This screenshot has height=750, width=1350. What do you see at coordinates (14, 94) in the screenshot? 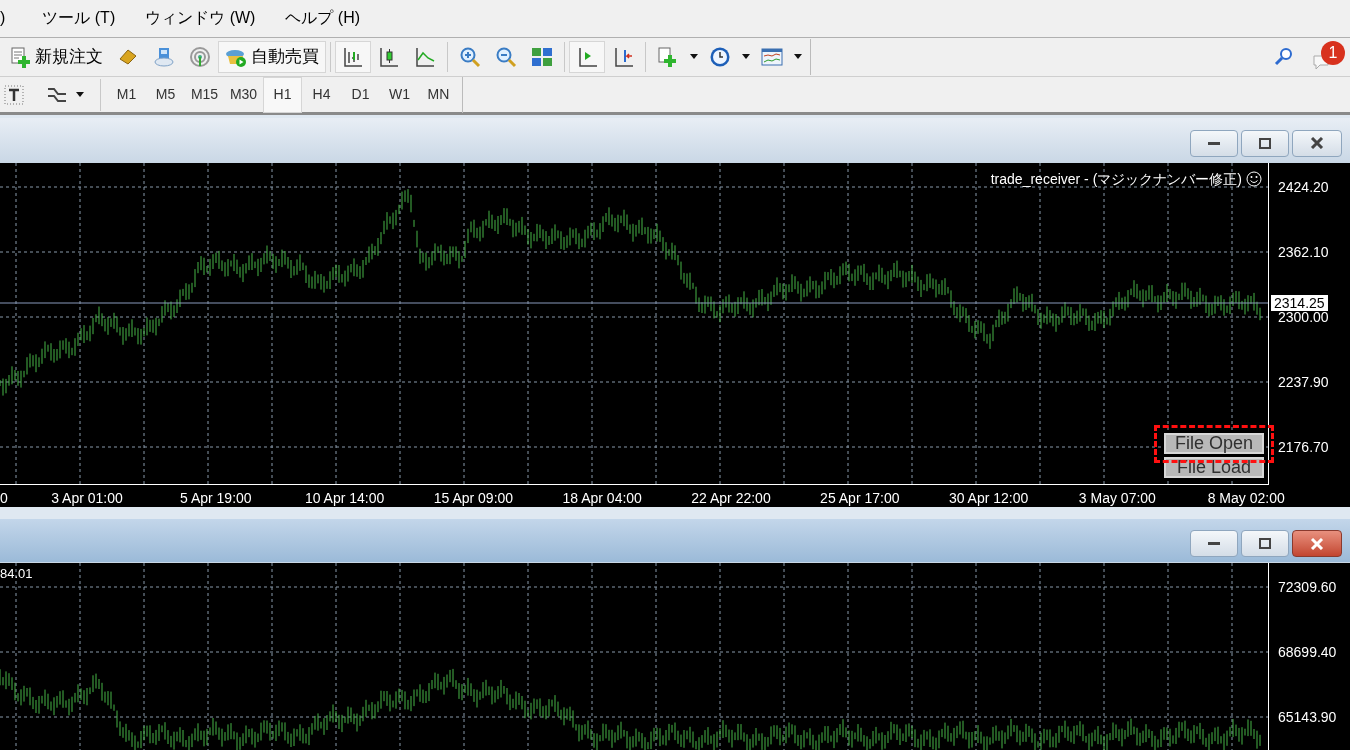
I see `text-box-icon` at bounding box center [14, 94].